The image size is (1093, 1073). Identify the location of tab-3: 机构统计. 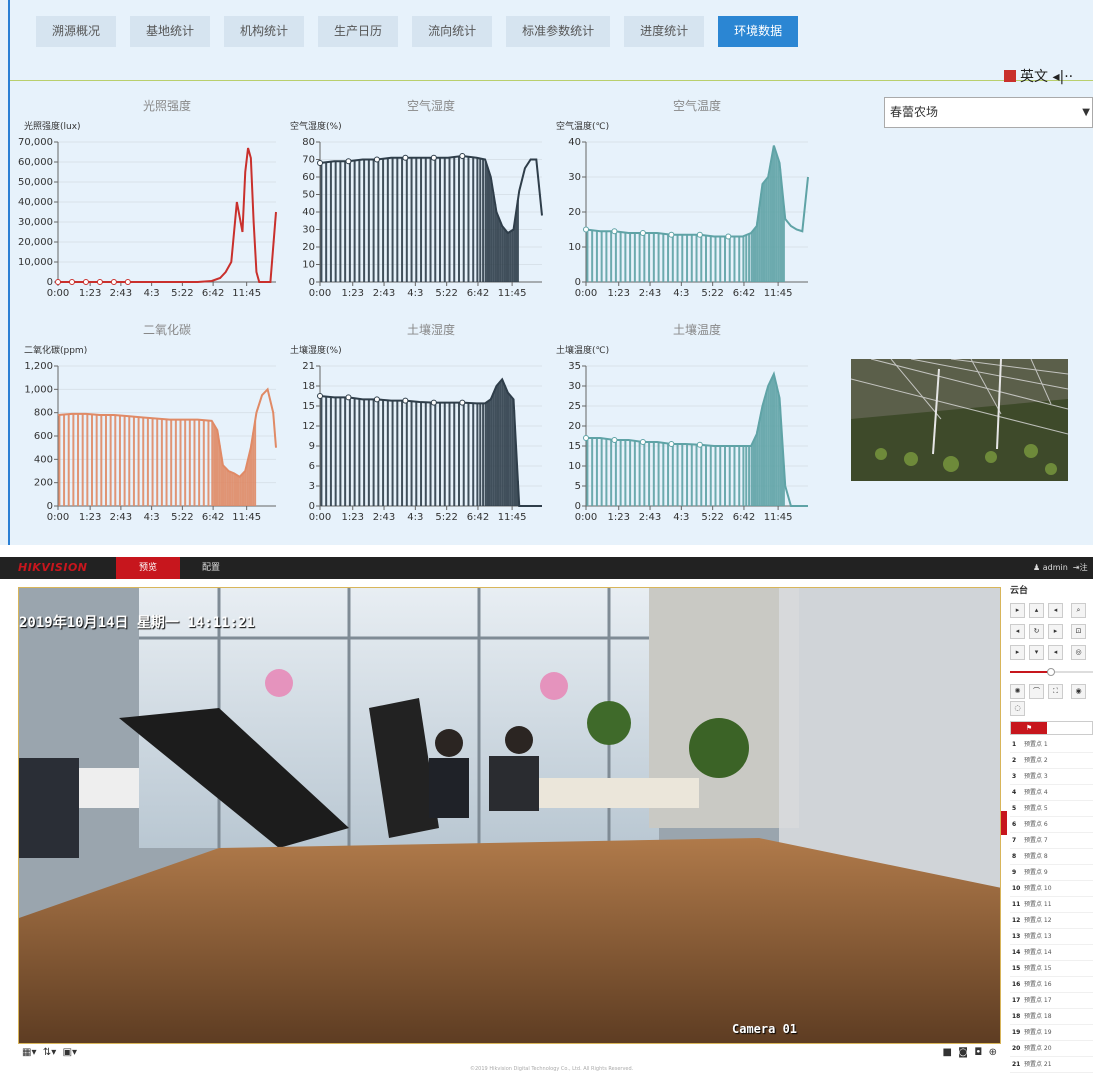
(264, 31).